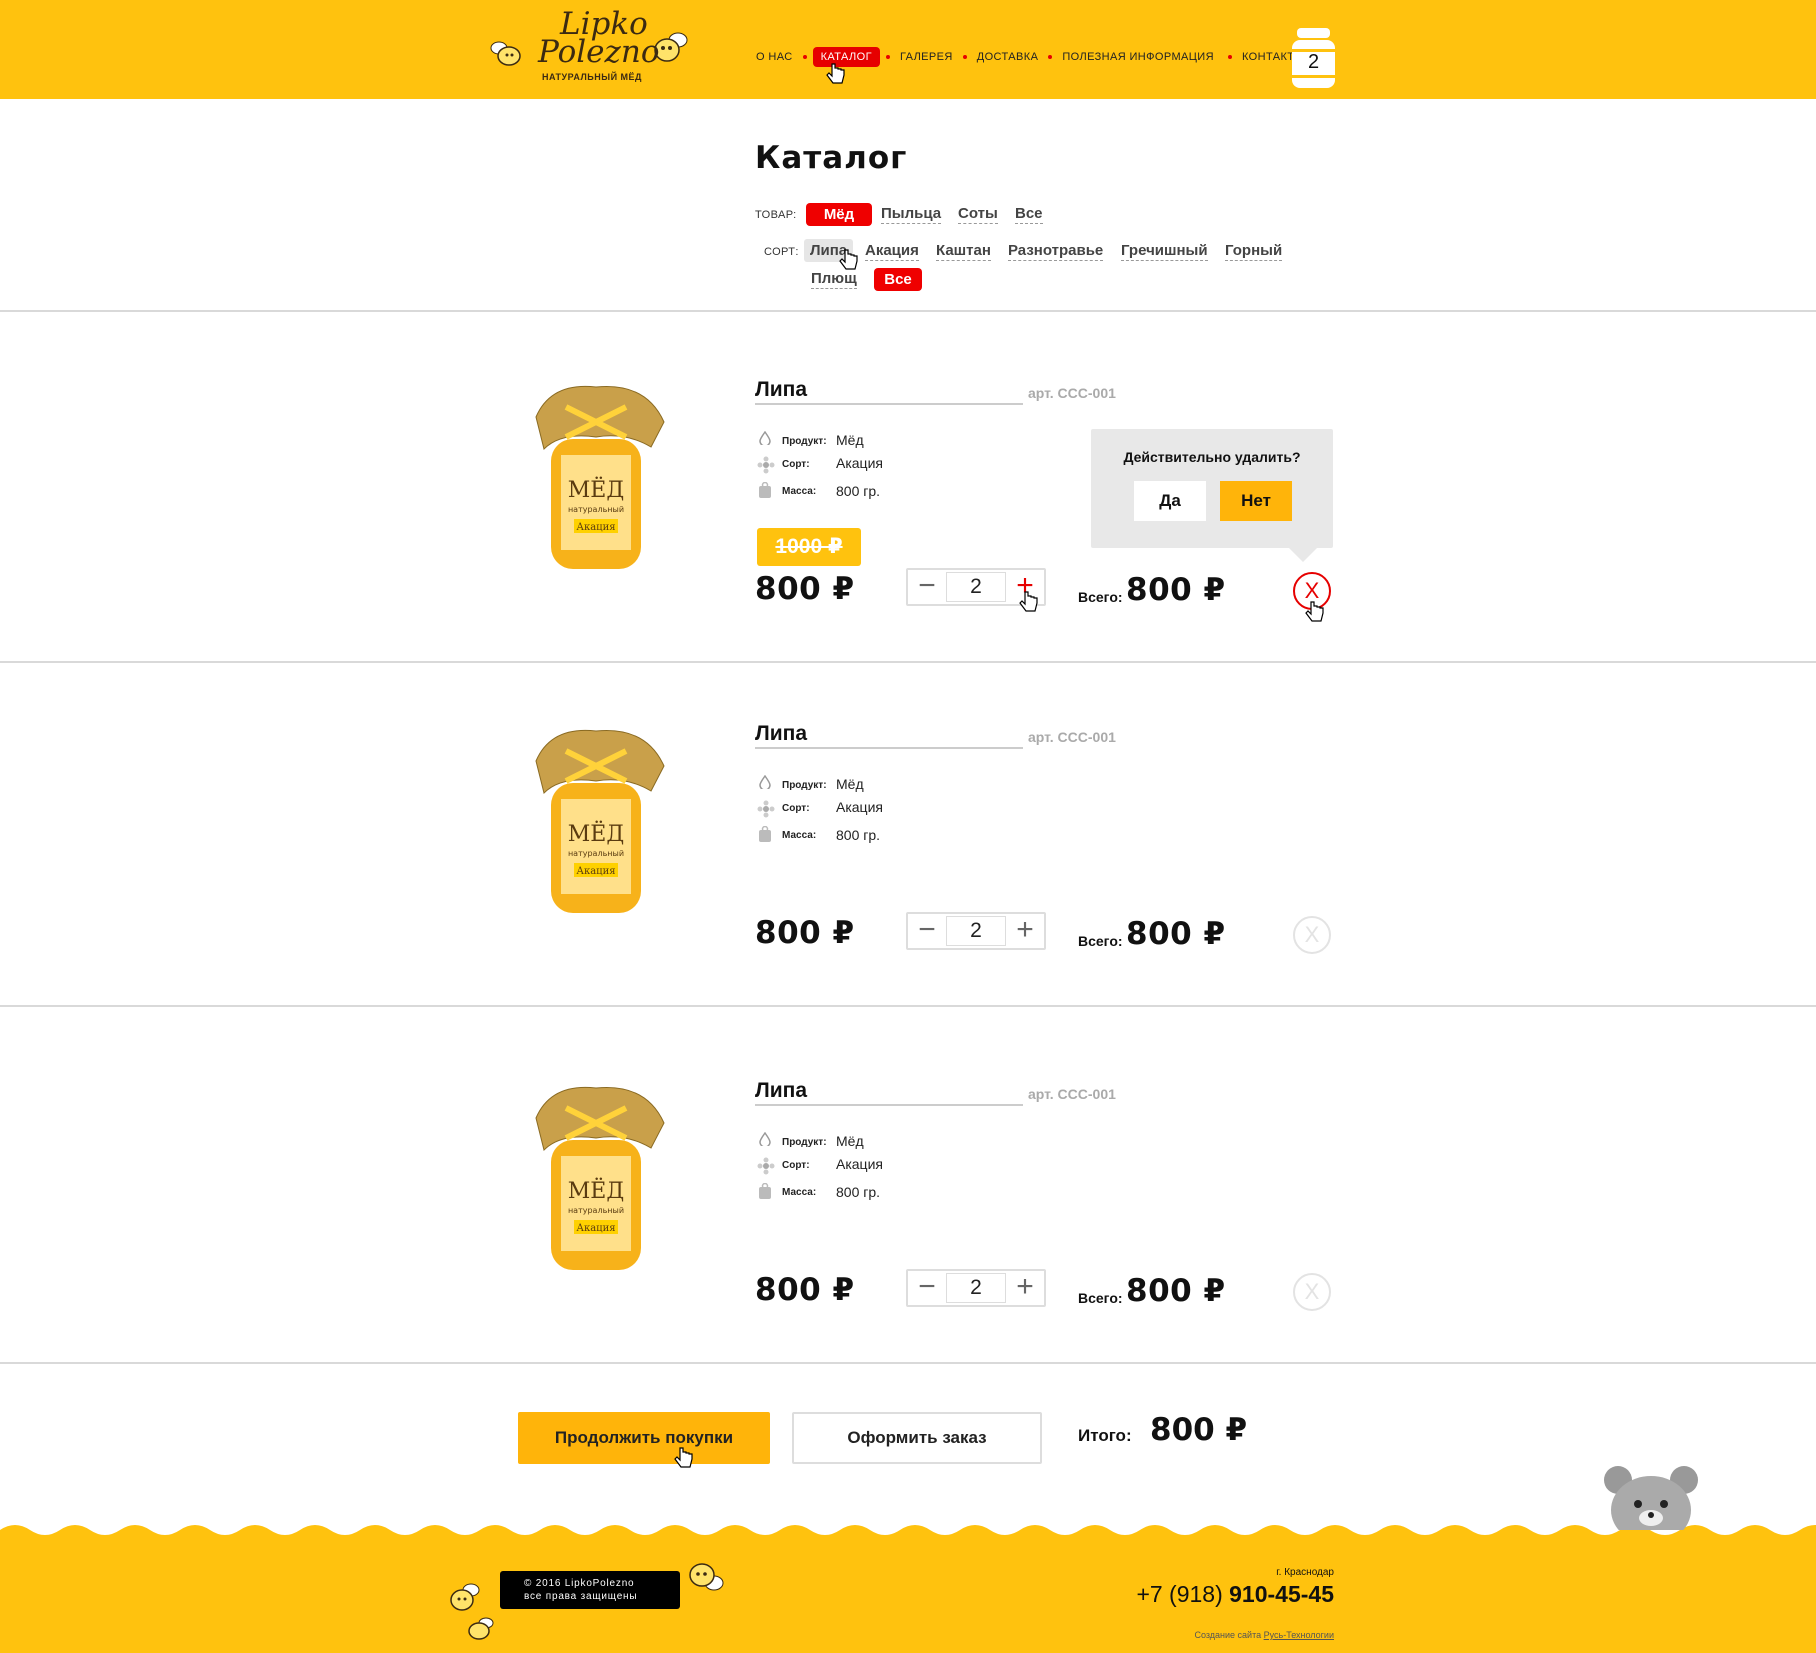 This screenshot has width=1816, height=1653. Describe the element at coordinates (1651, 1498) in the screenshot. I see `bear-mascot-icon` at that location.